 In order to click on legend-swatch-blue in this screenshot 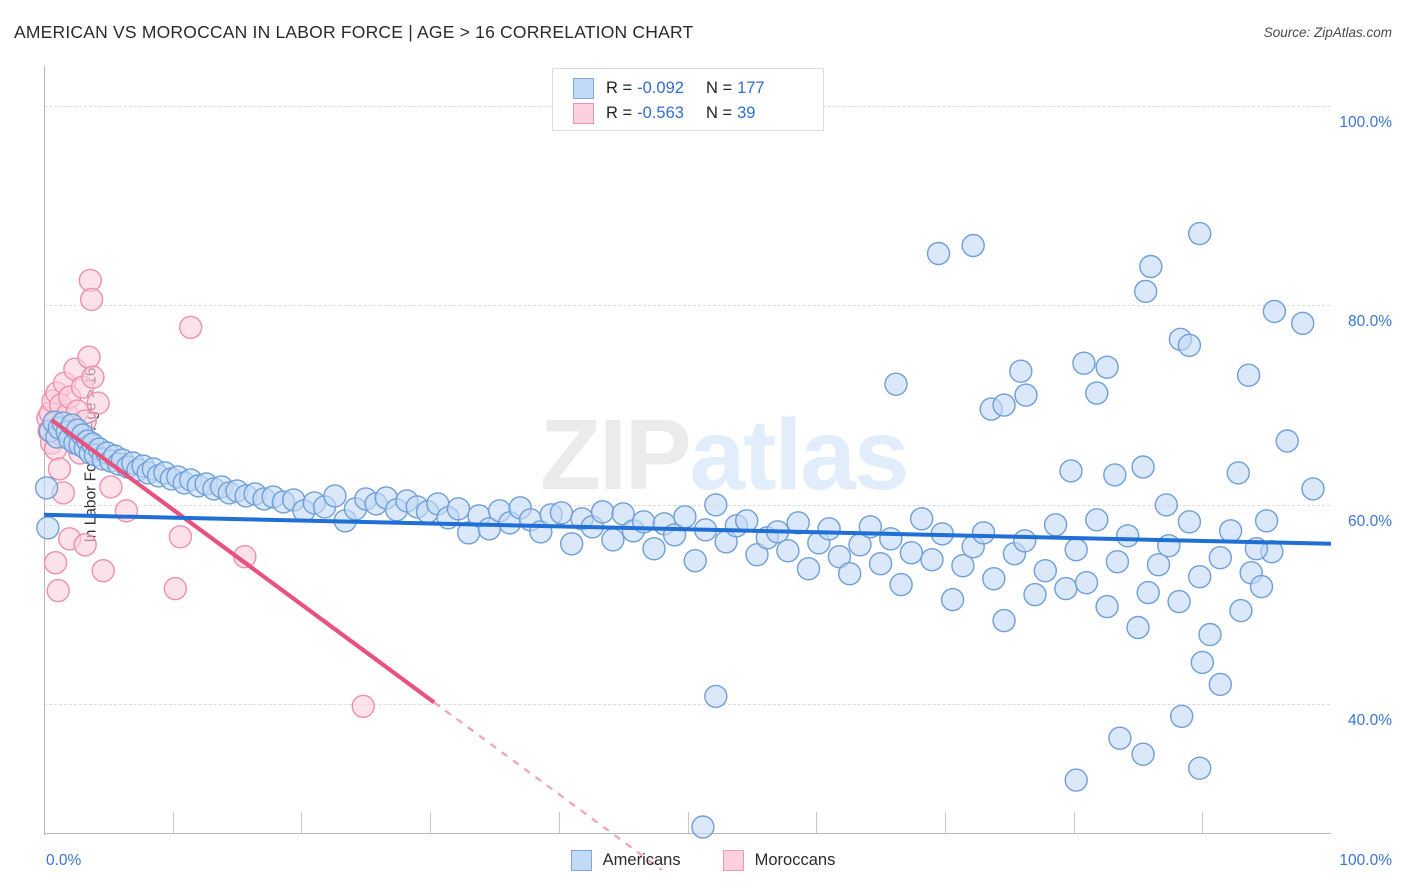, I will do `click(583, 88)`.